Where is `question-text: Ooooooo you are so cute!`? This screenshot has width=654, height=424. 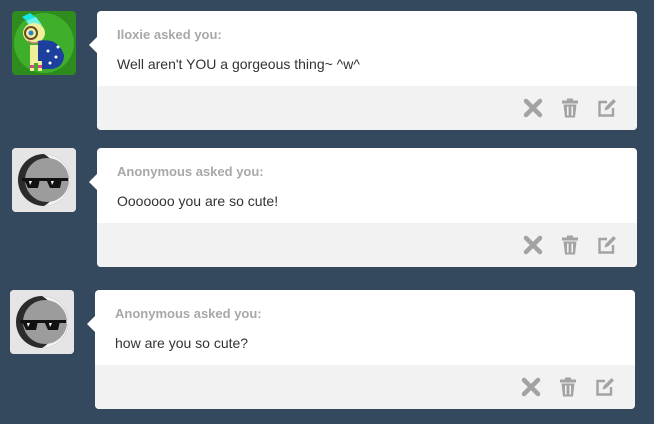 question-text: Ooooooo you are so cute! is located at coordinates (198, 201).